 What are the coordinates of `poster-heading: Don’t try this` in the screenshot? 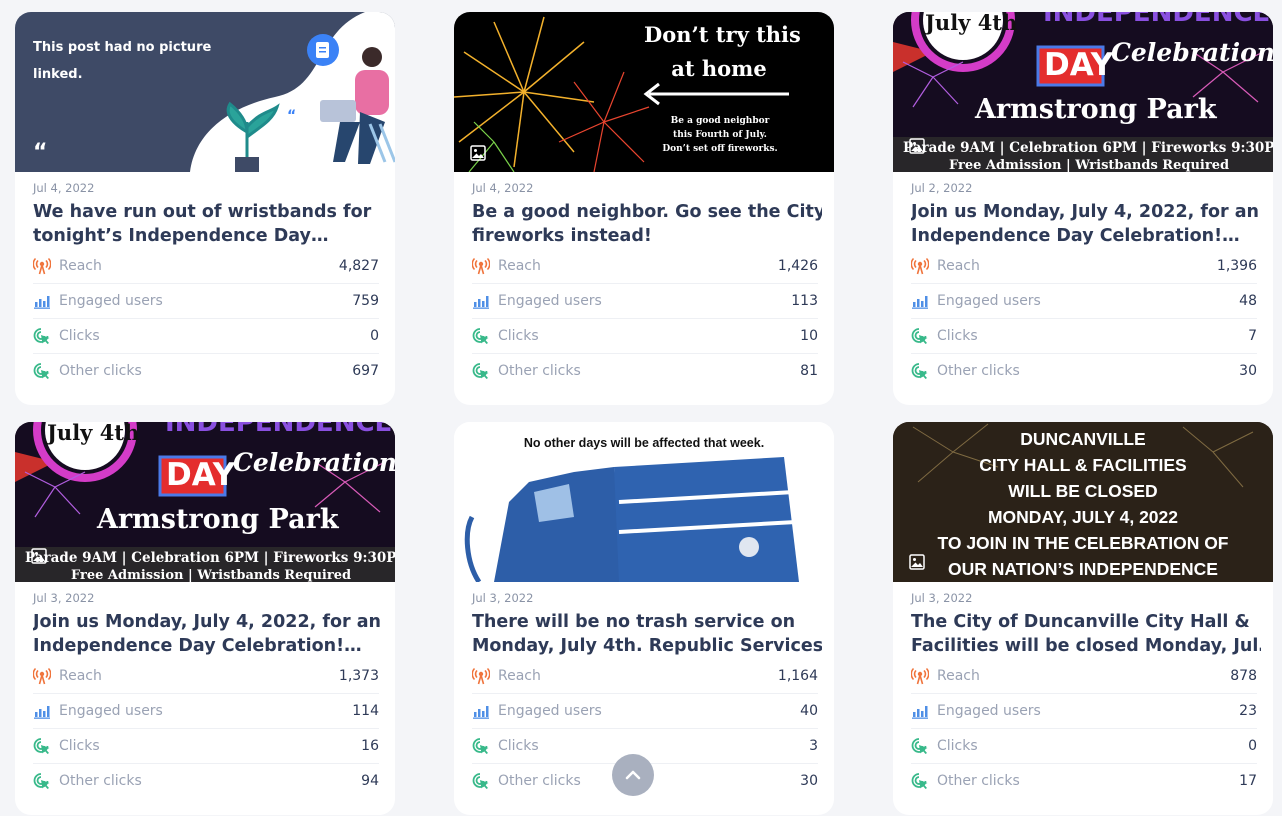 It's located at (722, 34).